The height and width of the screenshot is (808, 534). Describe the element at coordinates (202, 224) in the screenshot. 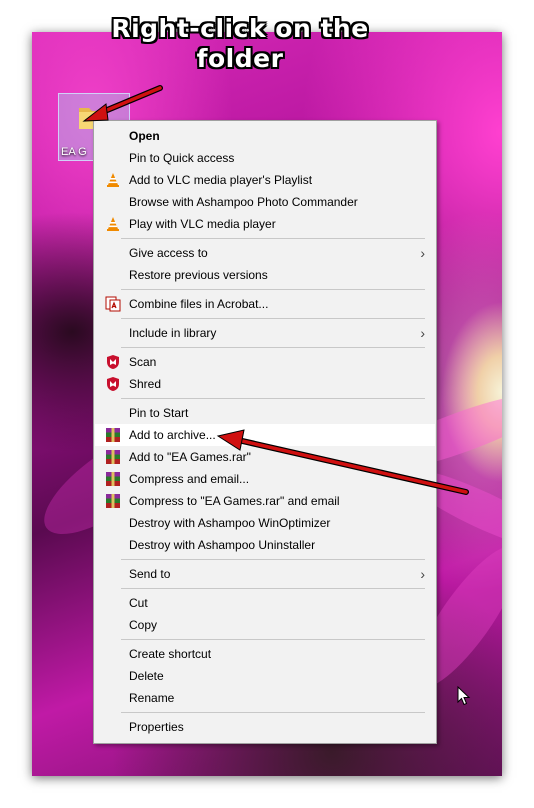

I see `menu-item-label: Play with VLC media player` at that location.